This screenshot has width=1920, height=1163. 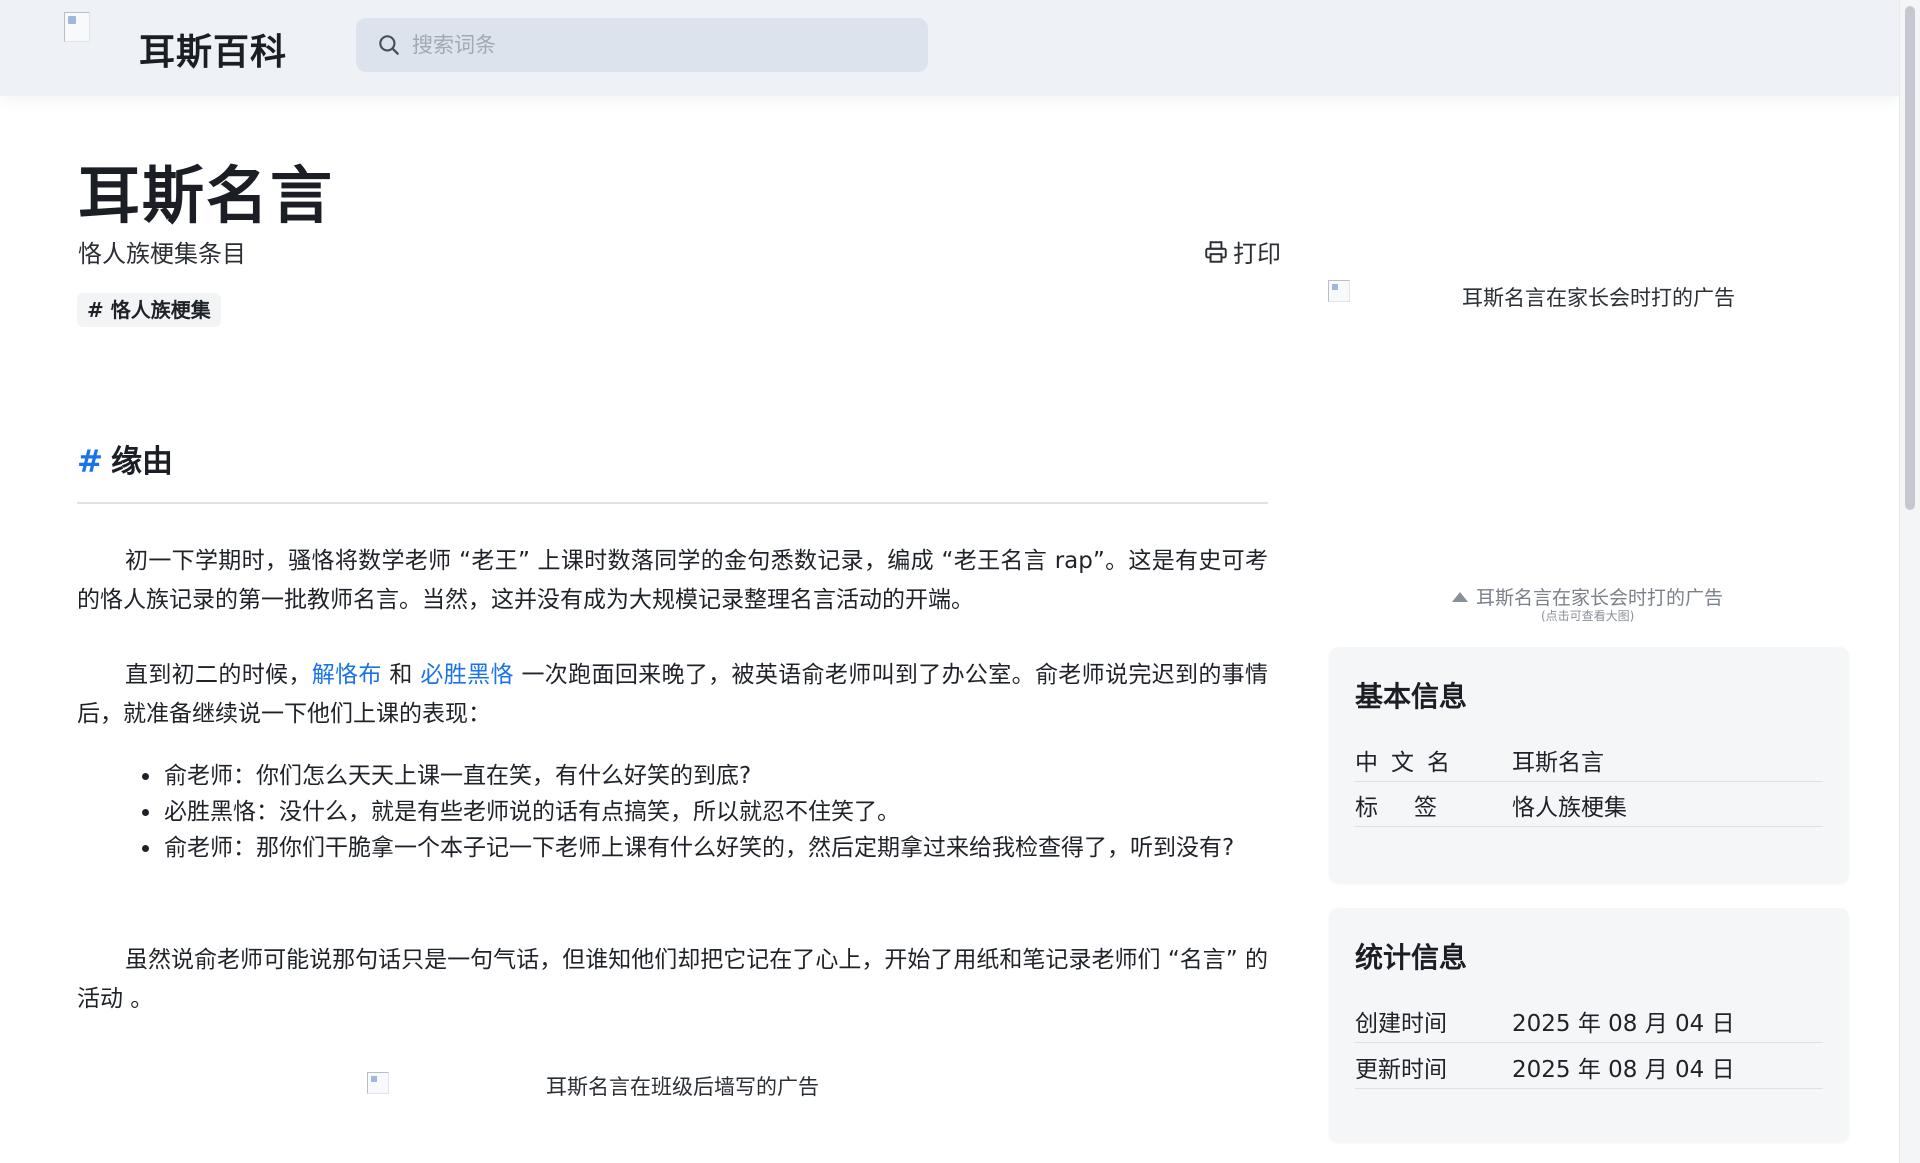 What do you see at coordinates (213, 49) in the screenshot?
I see `site-name: 耳斯百科` at bounding box center [213, 49].